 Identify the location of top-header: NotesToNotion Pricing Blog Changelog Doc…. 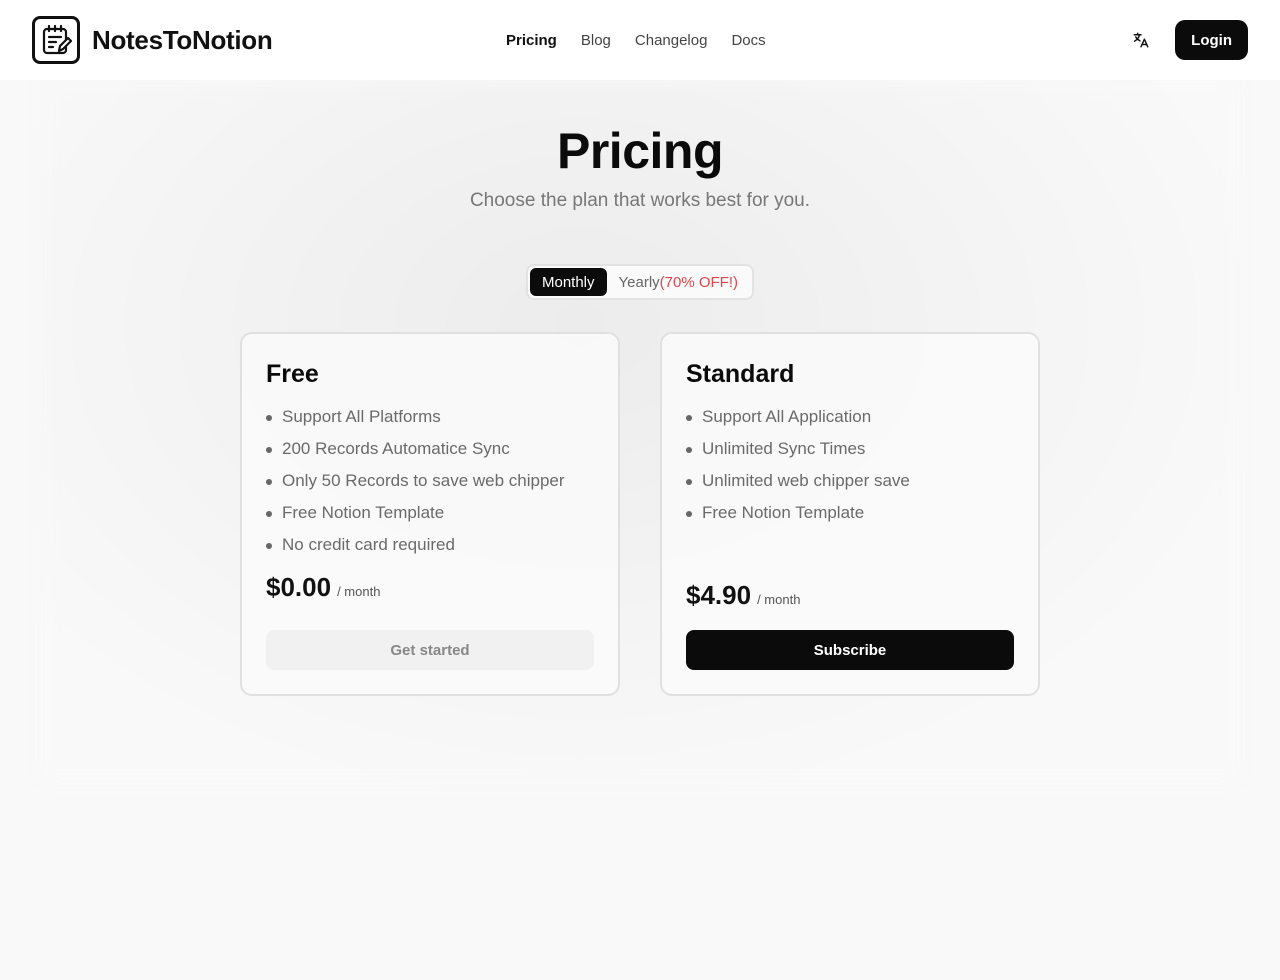
(640, 40).